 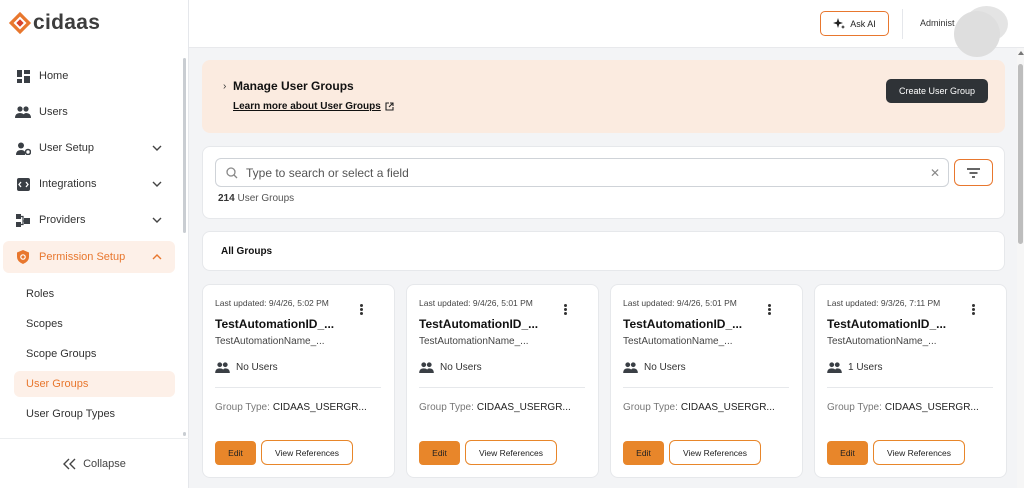 I want to click on sidebar-subitem-user-groups: User Groups, so click(x=94, y=384).